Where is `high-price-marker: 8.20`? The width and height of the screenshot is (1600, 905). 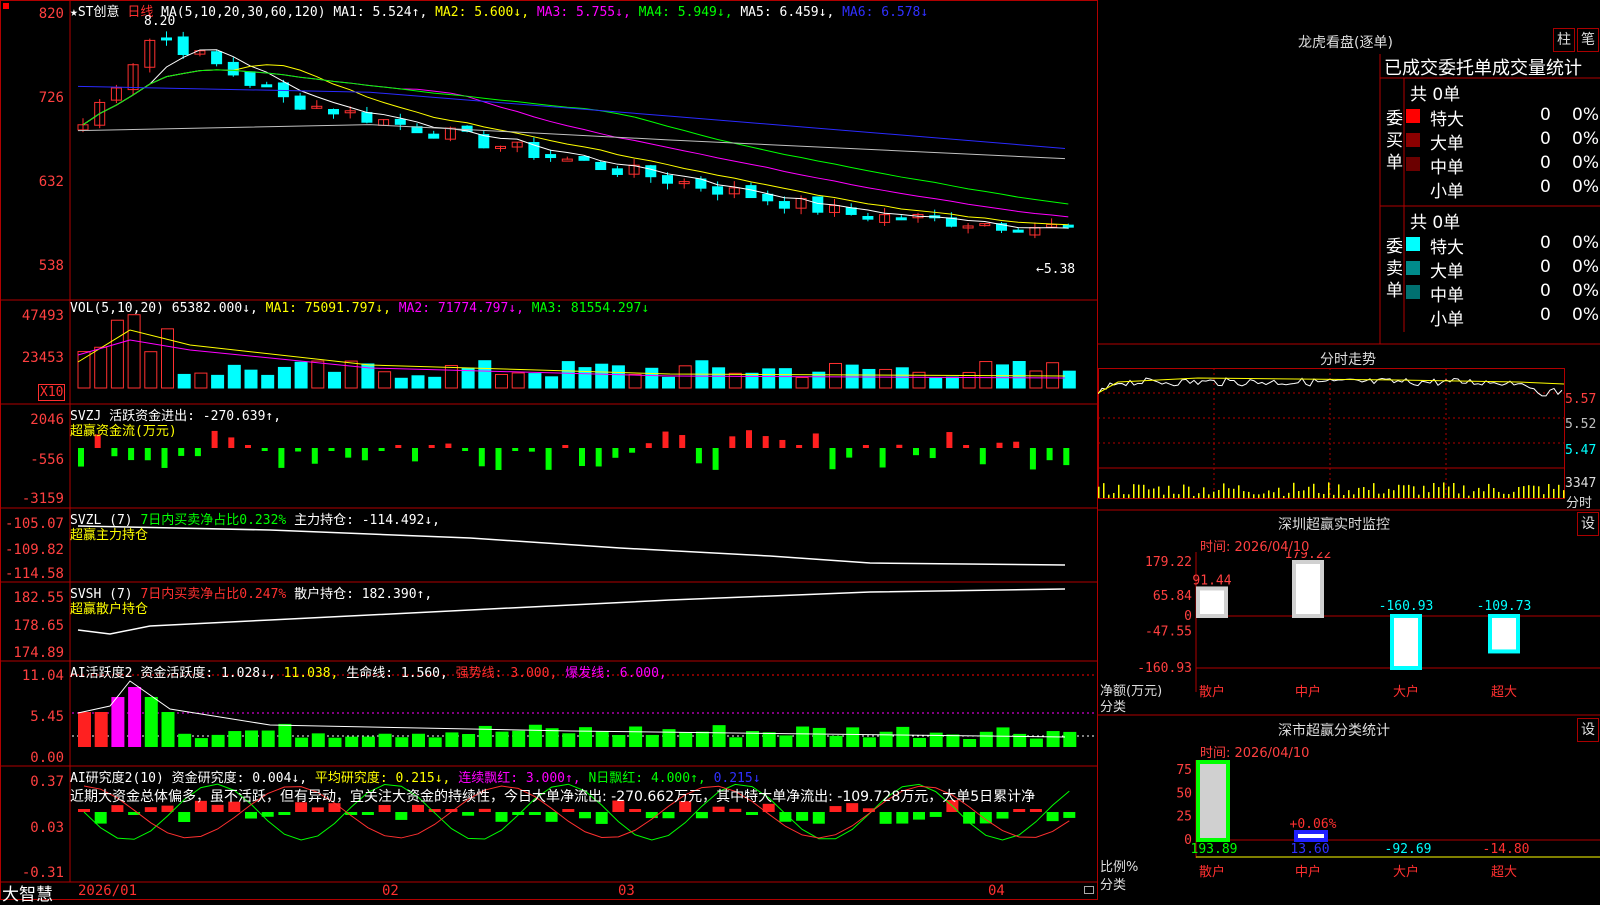 high-price-marker: 8.20 is located at coordinates (160, 21).